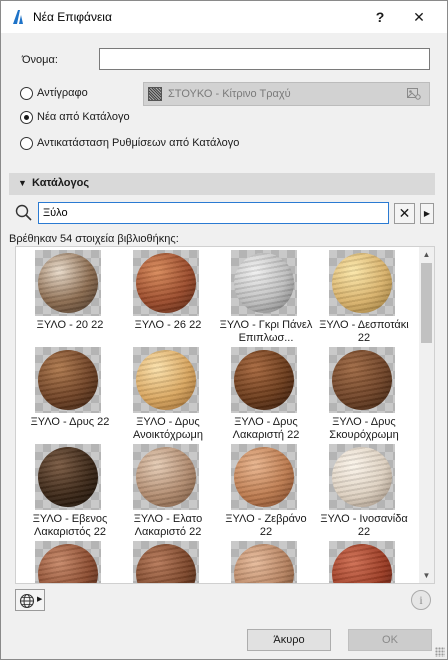 The image size is (448, 660). What do you see at coordinates (168, 525) in the screenshot?
I see `material-label: ΞΥΛΟ - Ελατο Λακαριστό 22` at bounding box center [168, 525].